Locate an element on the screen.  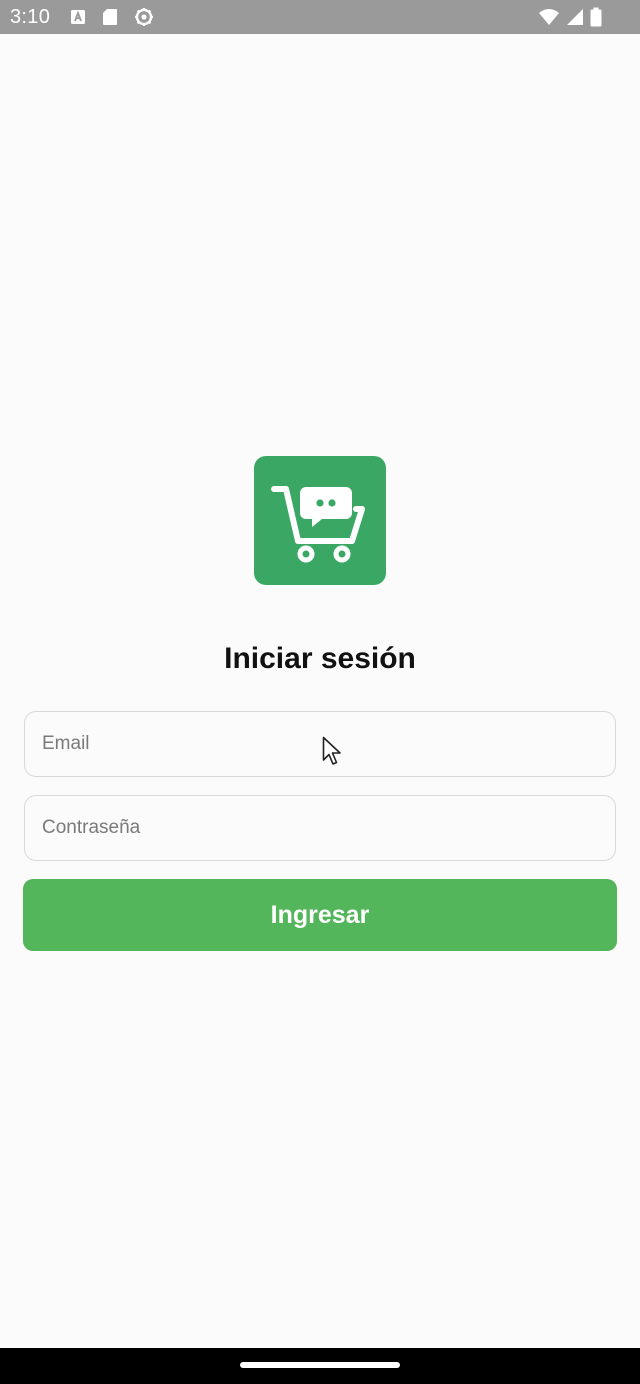
sd-card-icon is located at coordinates (110, 17).